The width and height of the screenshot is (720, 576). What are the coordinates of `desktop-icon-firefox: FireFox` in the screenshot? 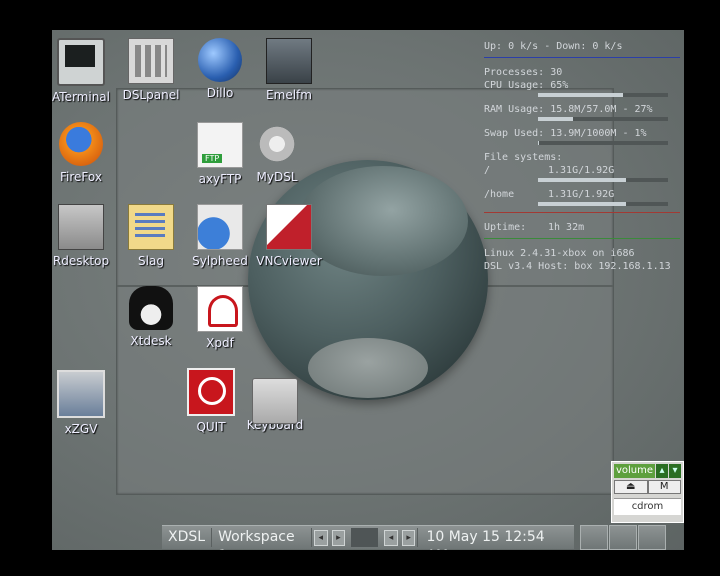 It's located at (84, 153).